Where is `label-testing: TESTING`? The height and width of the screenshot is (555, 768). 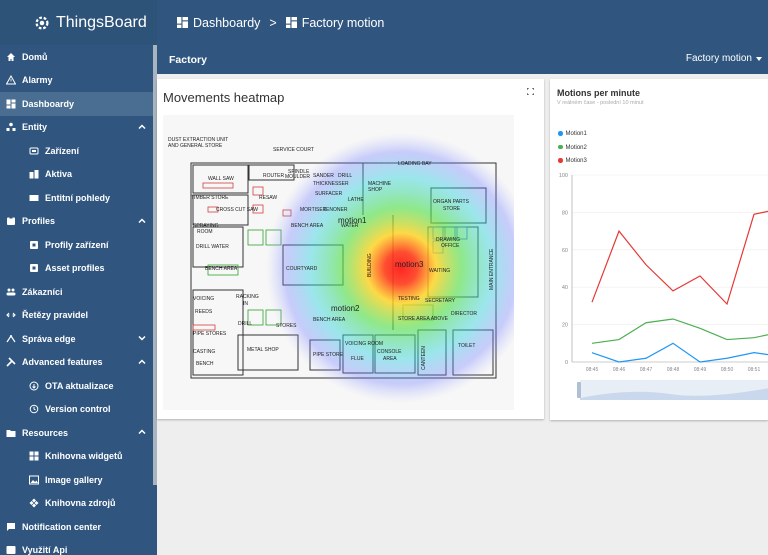
label-testing: TESTING is located at coordinates (409, 299).